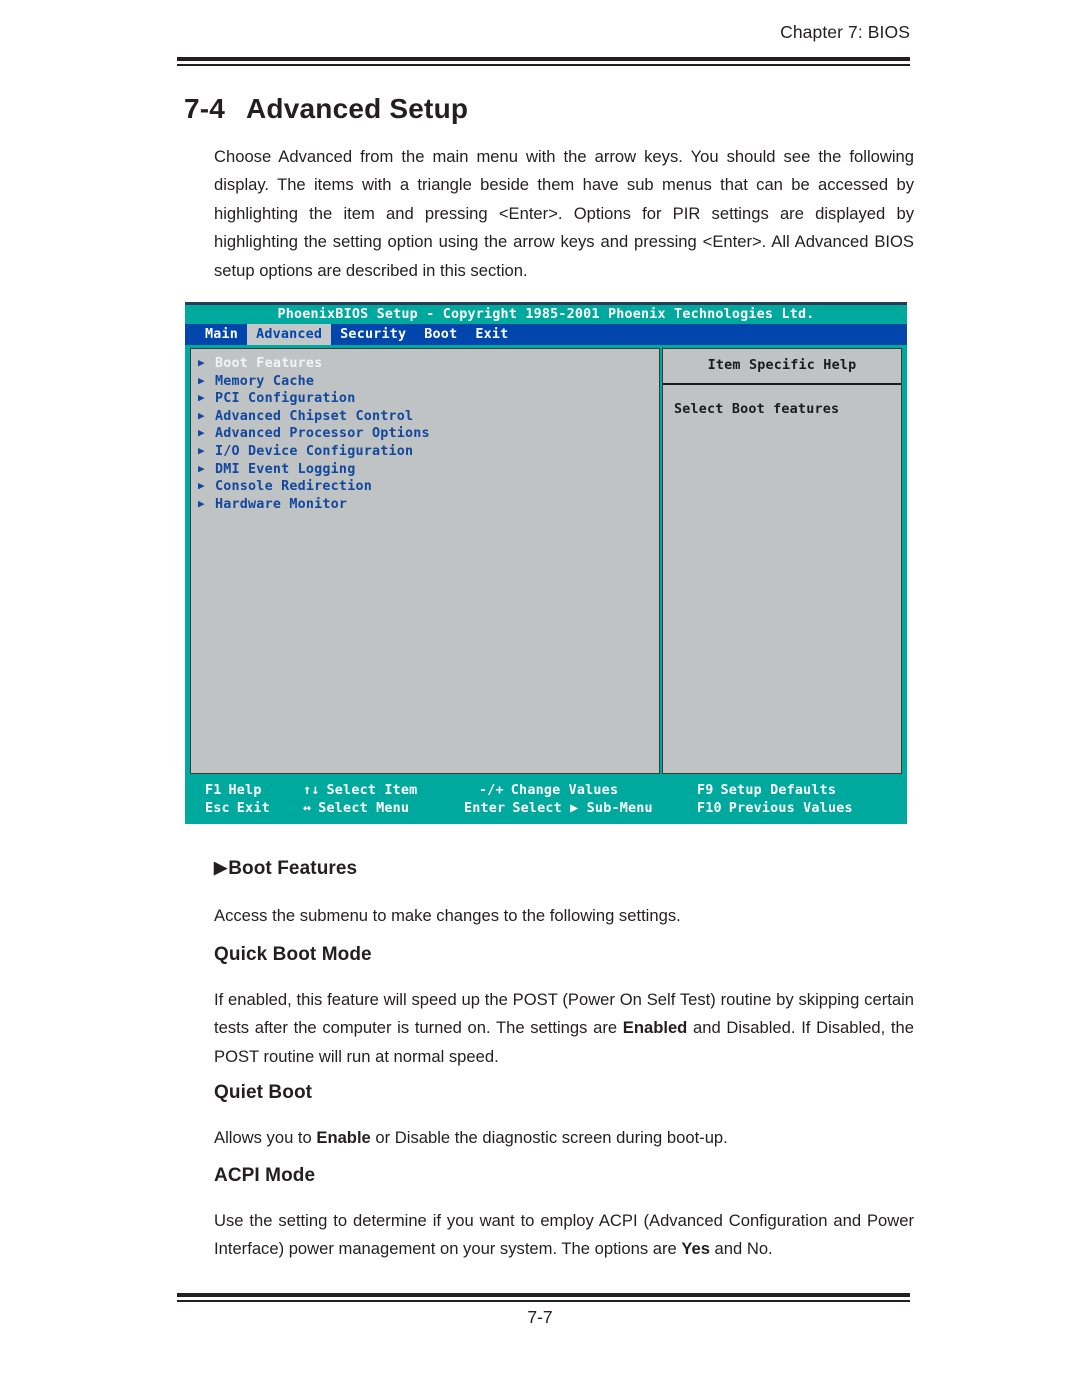 The height and width of the screenshot is (1397, 1080). I want to click on bios-menu-item-label: I/O Device Configuration, so click(314, 451).